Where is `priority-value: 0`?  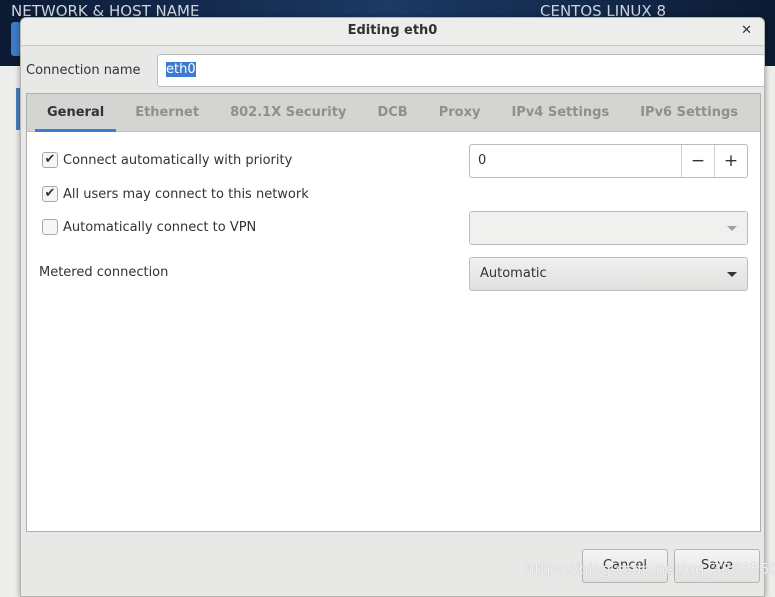 priority-value: 0 is located at coordinates (575, 161).